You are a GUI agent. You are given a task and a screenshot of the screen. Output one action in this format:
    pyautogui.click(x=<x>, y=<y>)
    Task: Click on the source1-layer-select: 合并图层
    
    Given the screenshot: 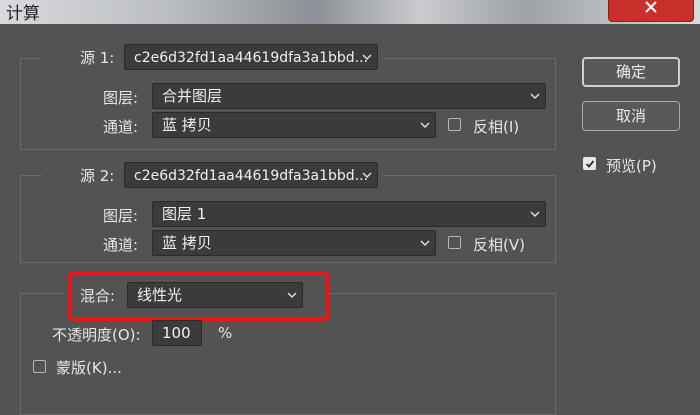 What is the action you would take?
    pyautogui.click(x=349, y=96)
    